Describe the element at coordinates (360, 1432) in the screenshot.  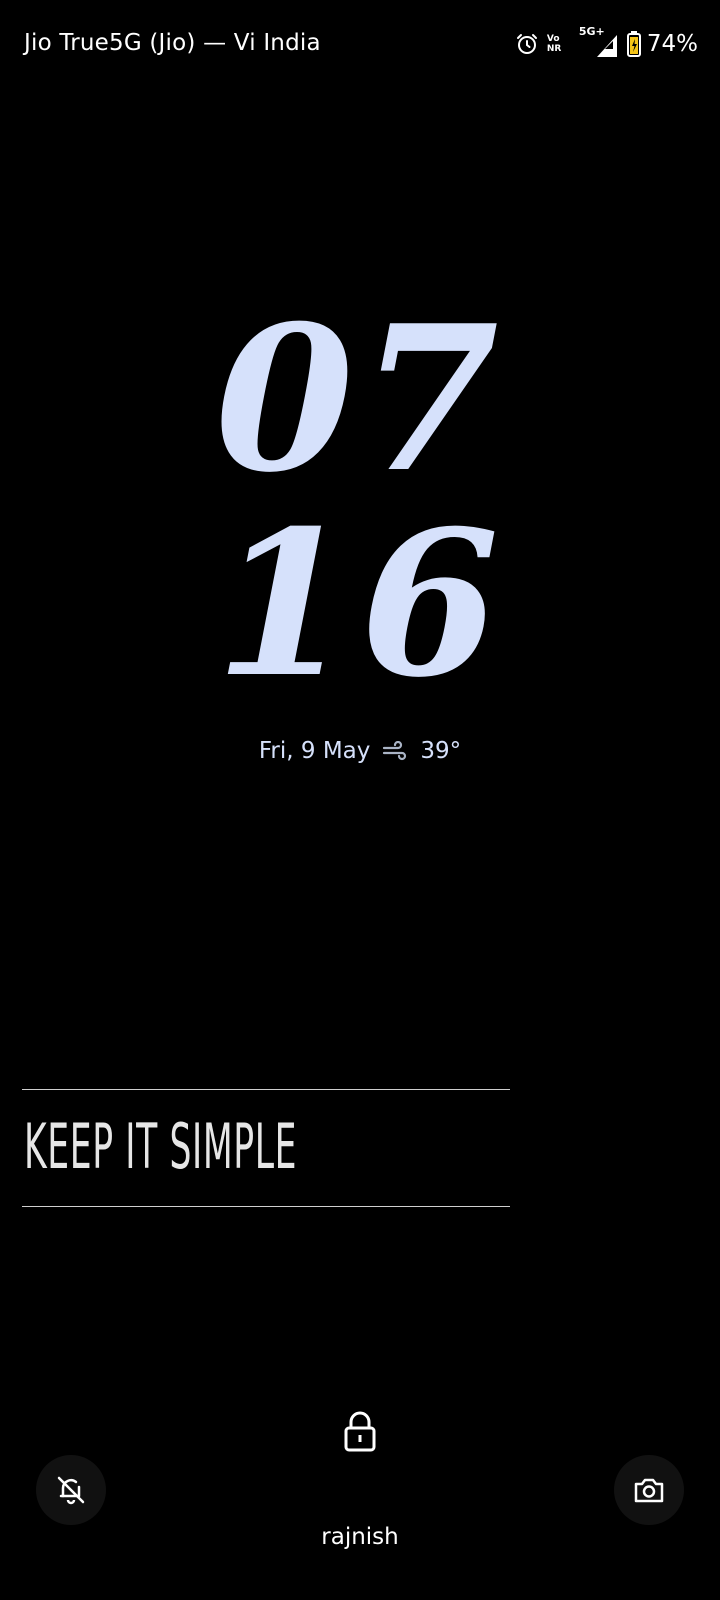
I see `lock-icon` at that location.